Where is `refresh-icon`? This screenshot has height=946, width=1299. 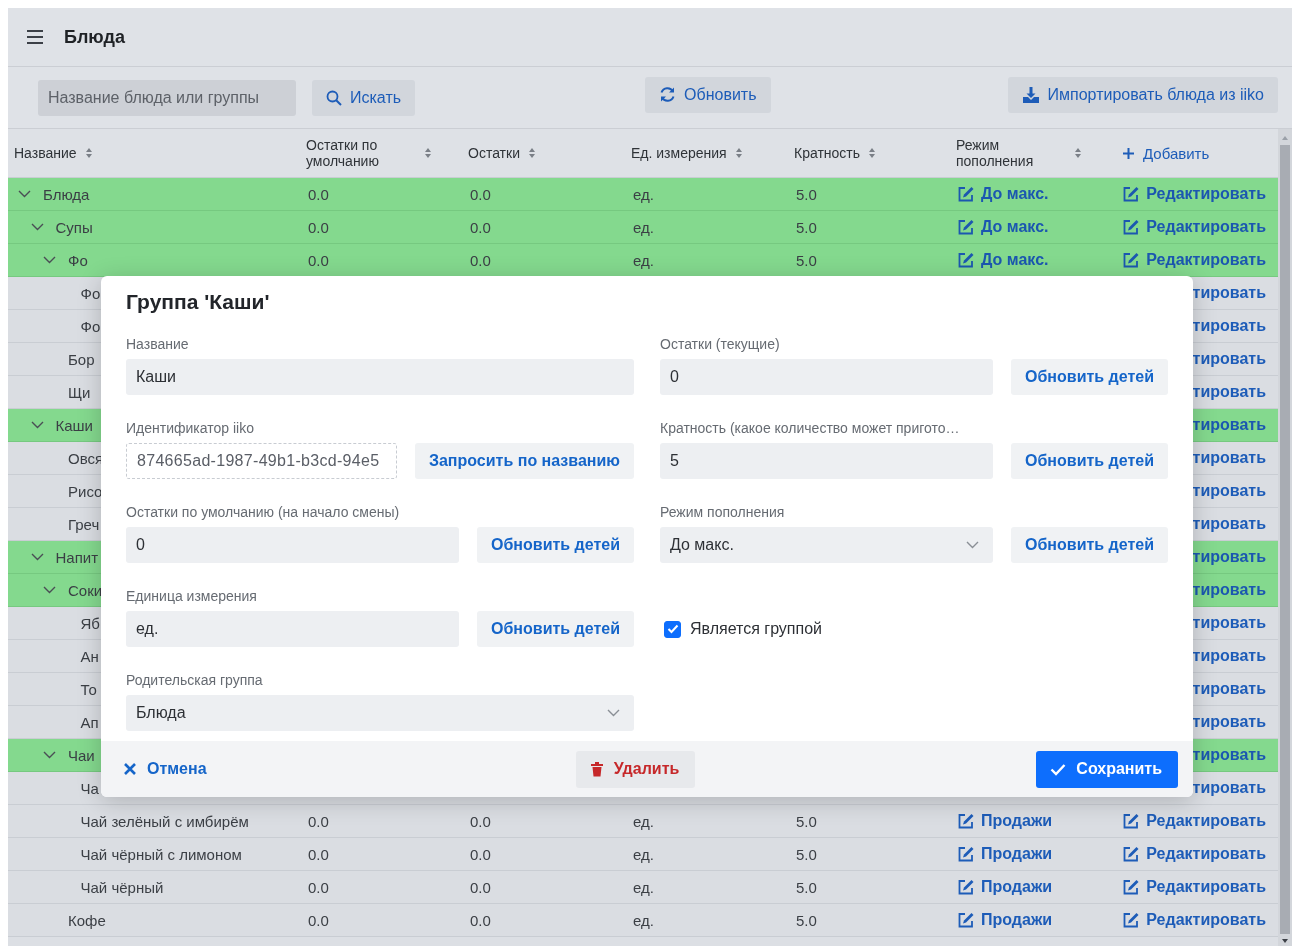 refresh-icon is located at coordinates (668, 94).